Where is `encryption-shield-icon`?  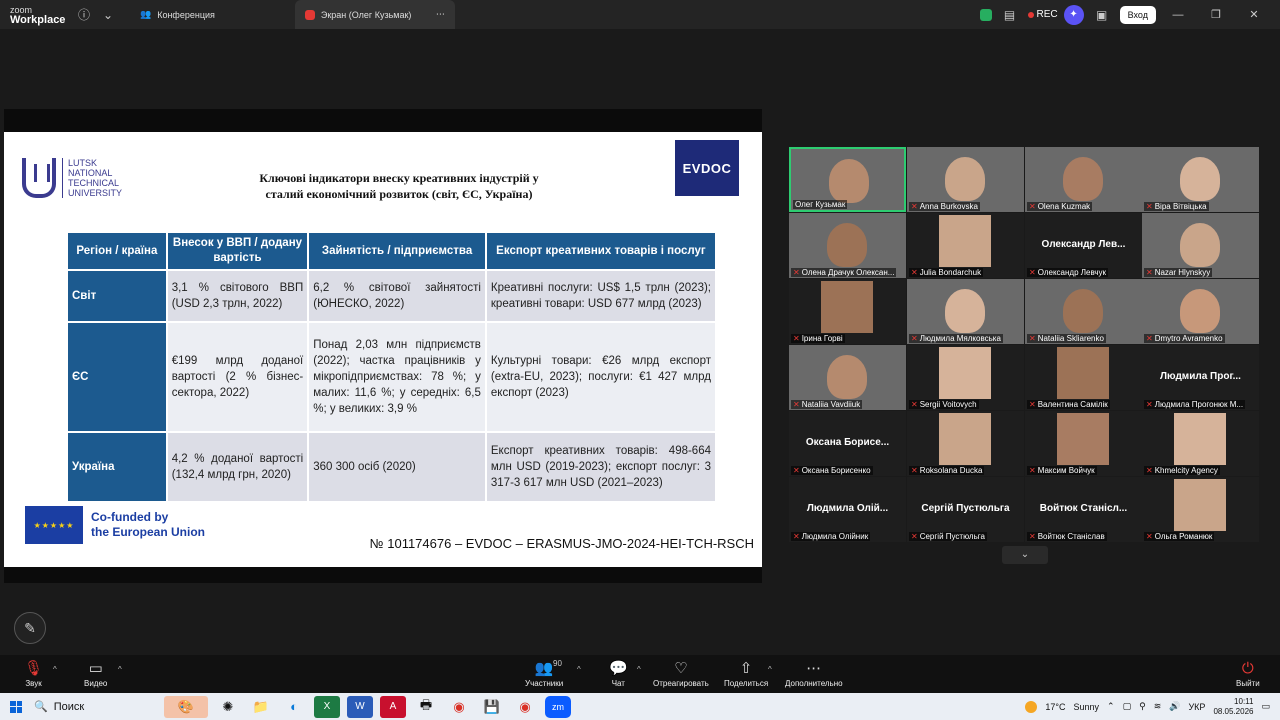
encryption-shield-icon is located at coordinates (985, 14).